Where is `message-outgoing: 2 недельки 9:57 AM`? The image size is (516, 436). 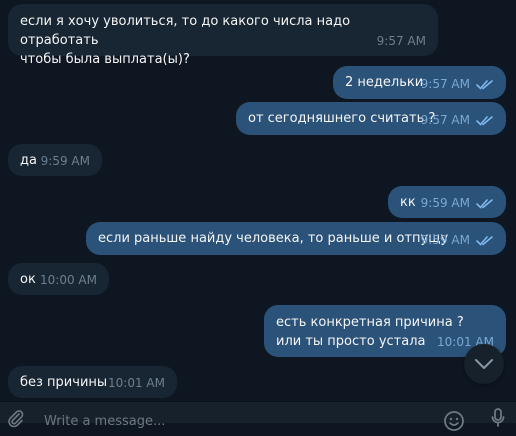 message-outgoing: 2 недельки 9:57 AM is located at coordinates (419, 82).